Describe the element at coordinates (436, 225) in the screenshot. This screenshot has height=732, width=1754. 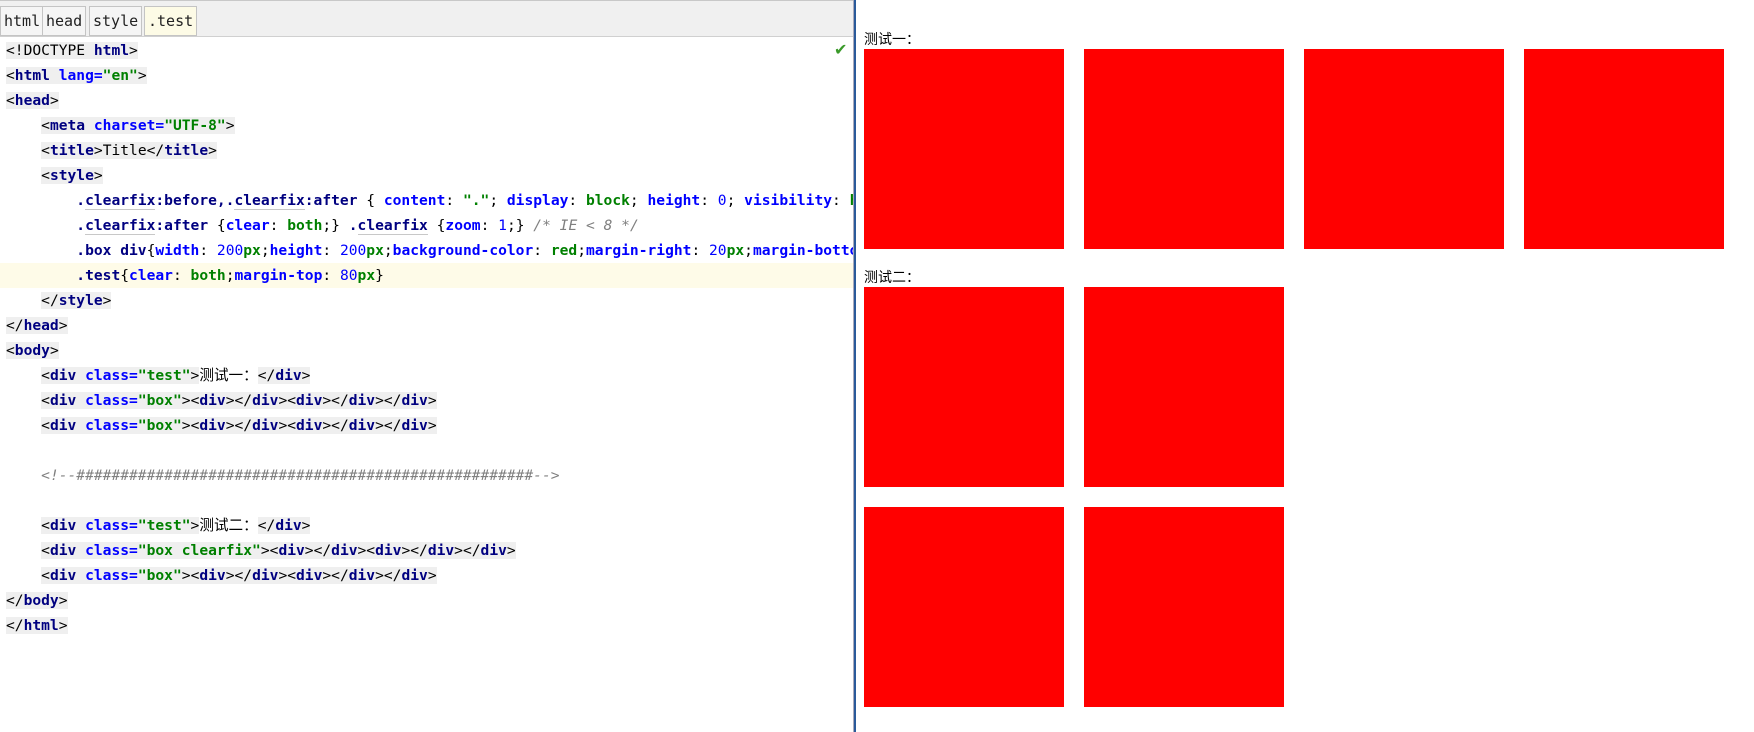
I see `code-token-pun: {` at that location.